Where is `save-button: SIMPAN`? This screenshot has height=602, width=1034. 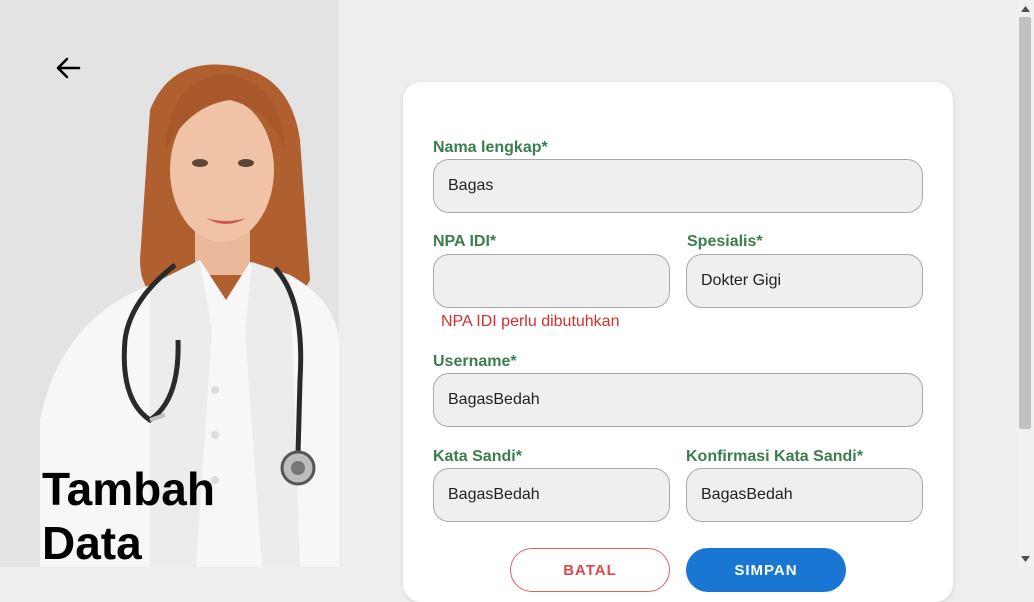
save-button: SIMPAN is located at coordinates (766, 570).